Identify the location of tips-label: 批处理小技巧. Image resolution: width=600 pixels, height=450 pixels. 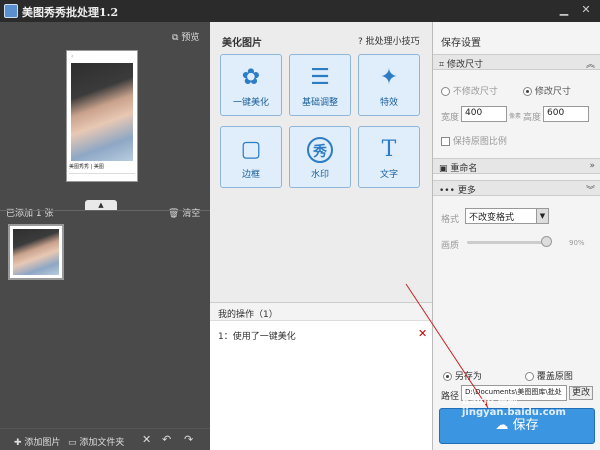
(392, 42).